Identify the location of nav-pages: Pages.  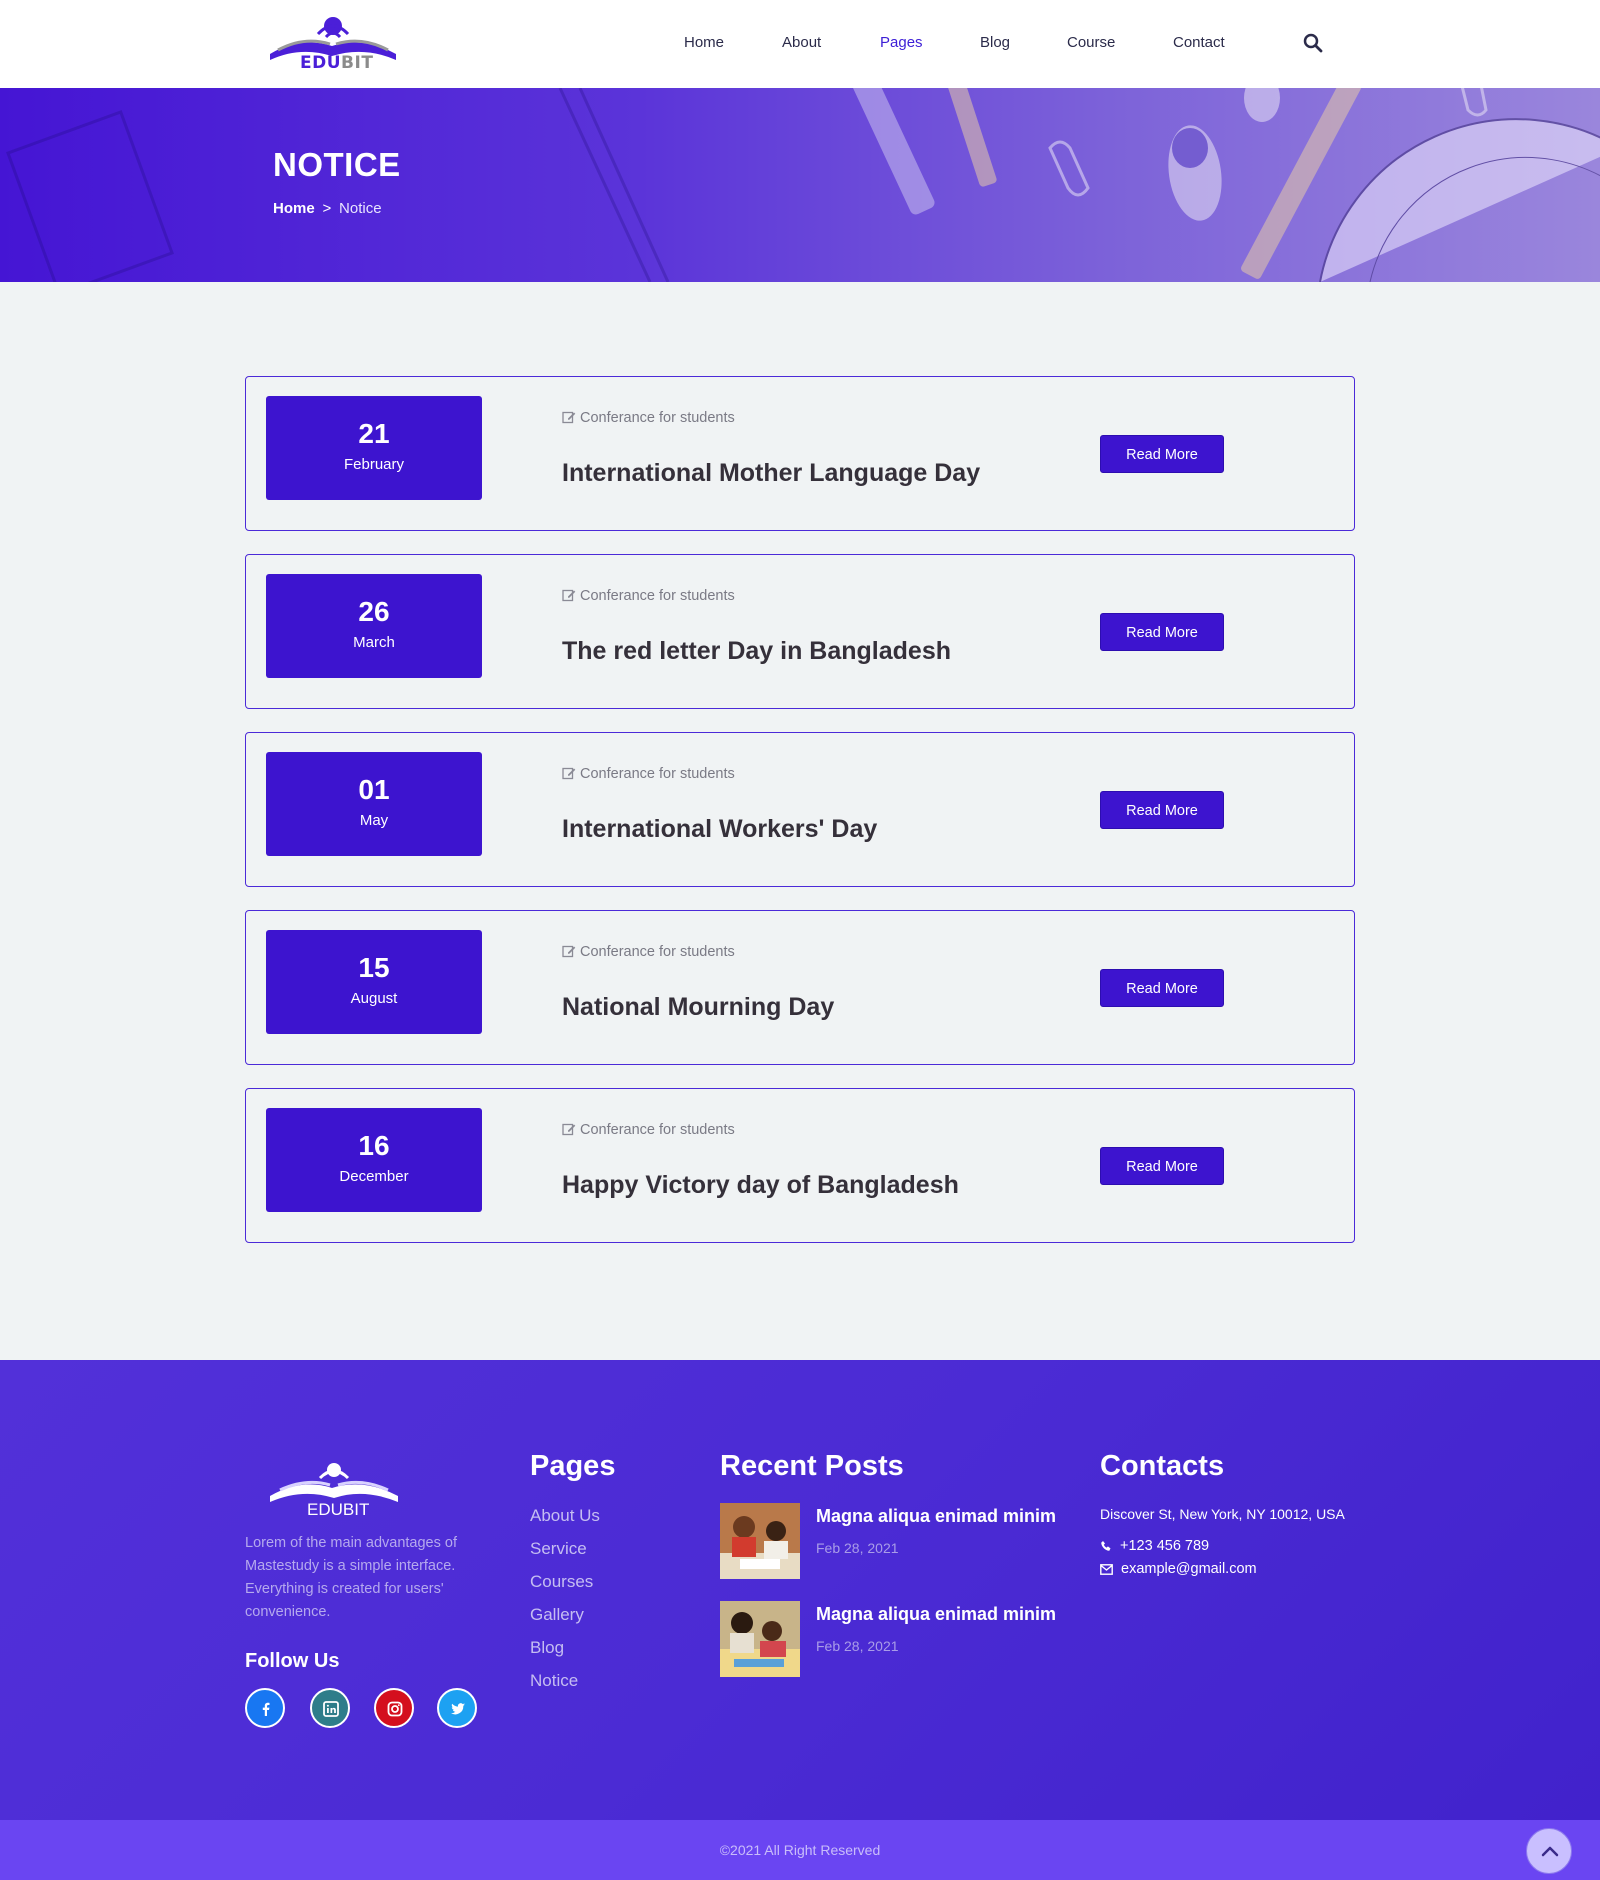
(901, 42).